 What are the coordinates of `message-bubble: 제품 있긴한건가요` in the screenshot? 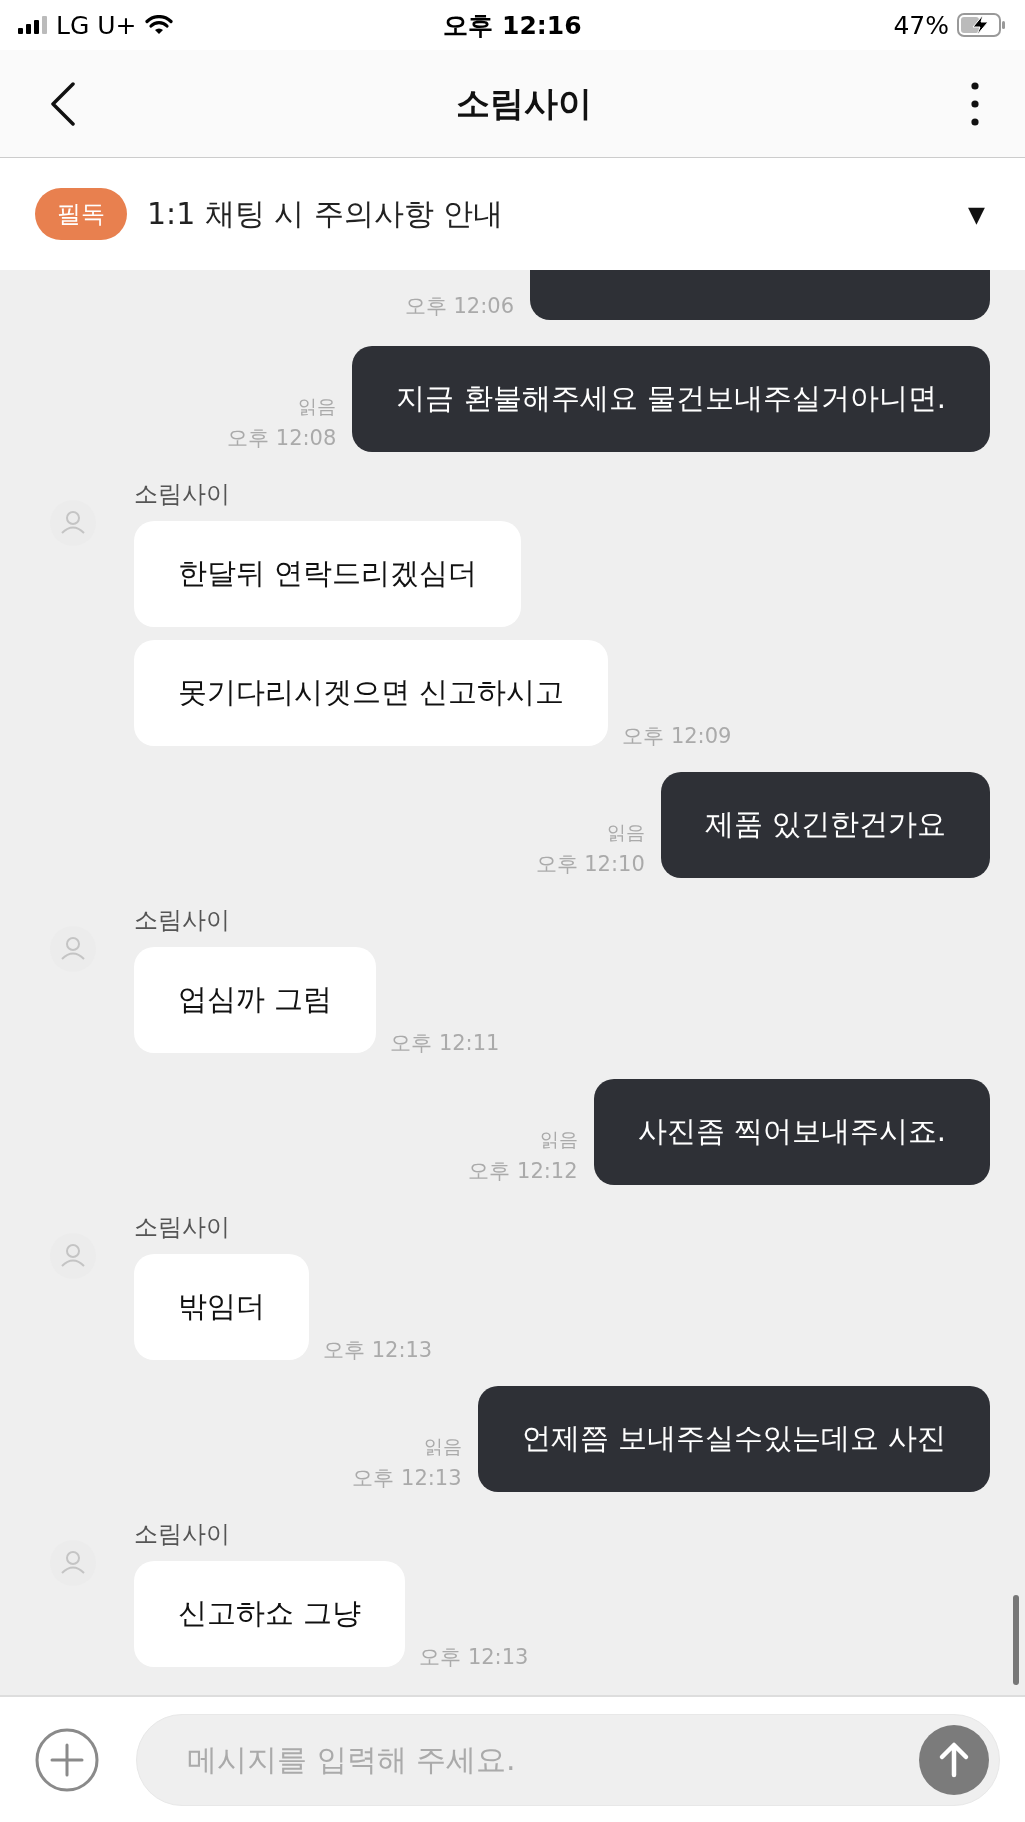 It's located at (825, 825).